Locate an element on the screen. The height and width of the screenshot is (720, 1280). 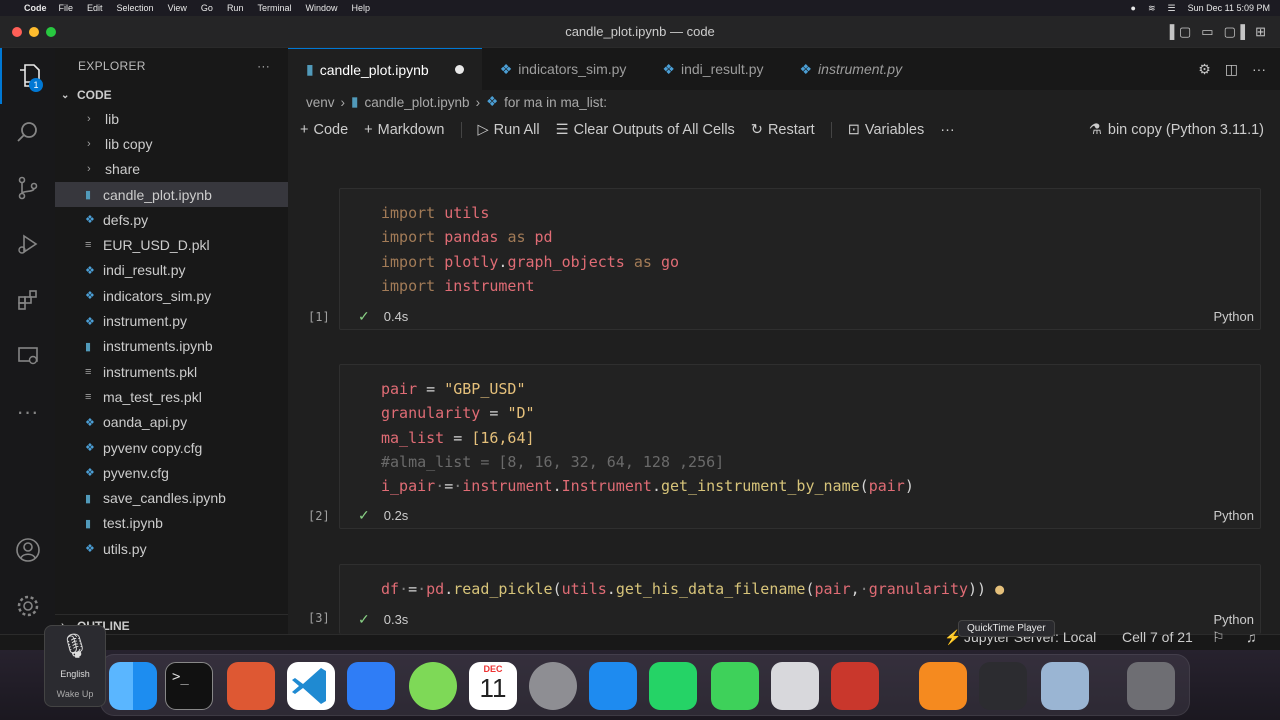
preview-icon is located at coordinates (1065, 686).